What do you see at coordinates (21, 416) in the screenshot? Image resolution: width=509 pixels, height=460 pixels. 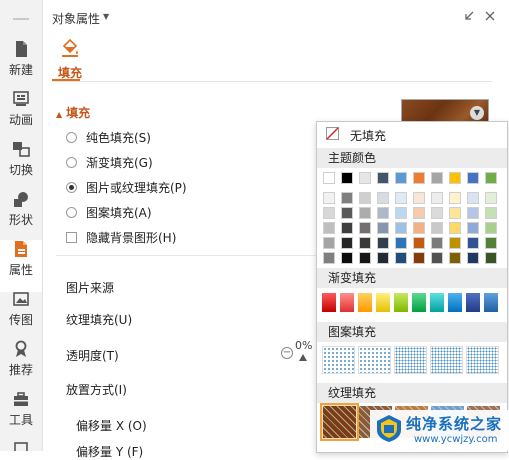 I see `sidebar-item-tools: 工具` at bounding box center [21, 416].